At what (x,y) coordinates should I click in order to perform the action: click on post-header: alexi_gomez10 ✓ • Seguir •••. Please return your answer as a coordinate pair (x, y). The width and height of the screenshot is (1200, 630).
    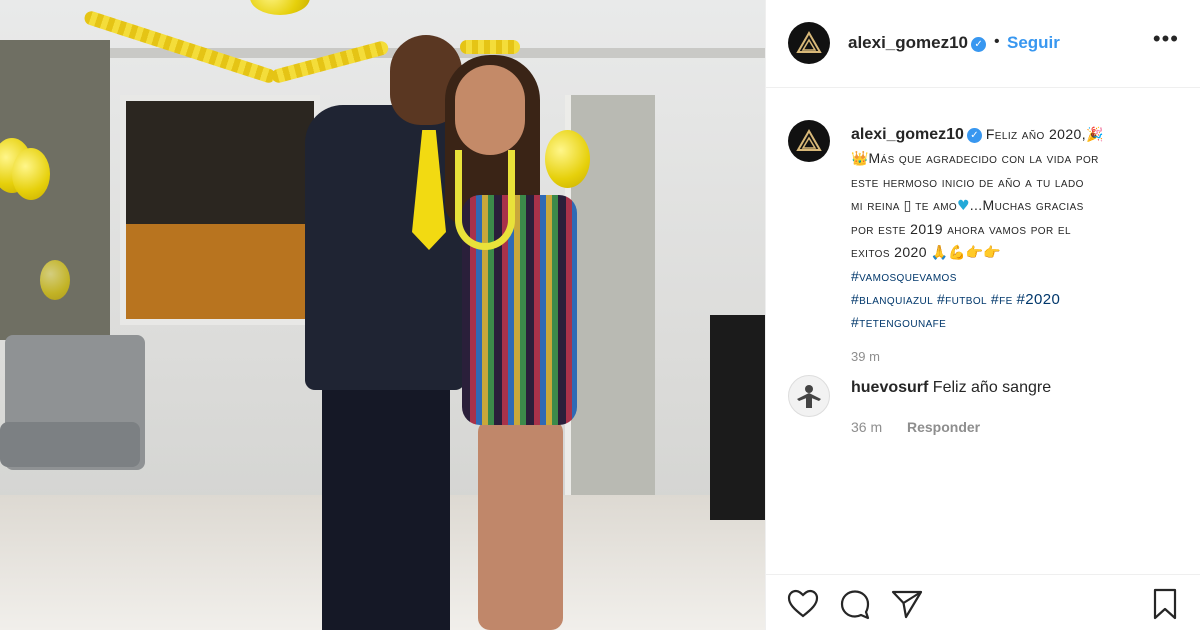
    Looking at the image, I should click on (983, 44).